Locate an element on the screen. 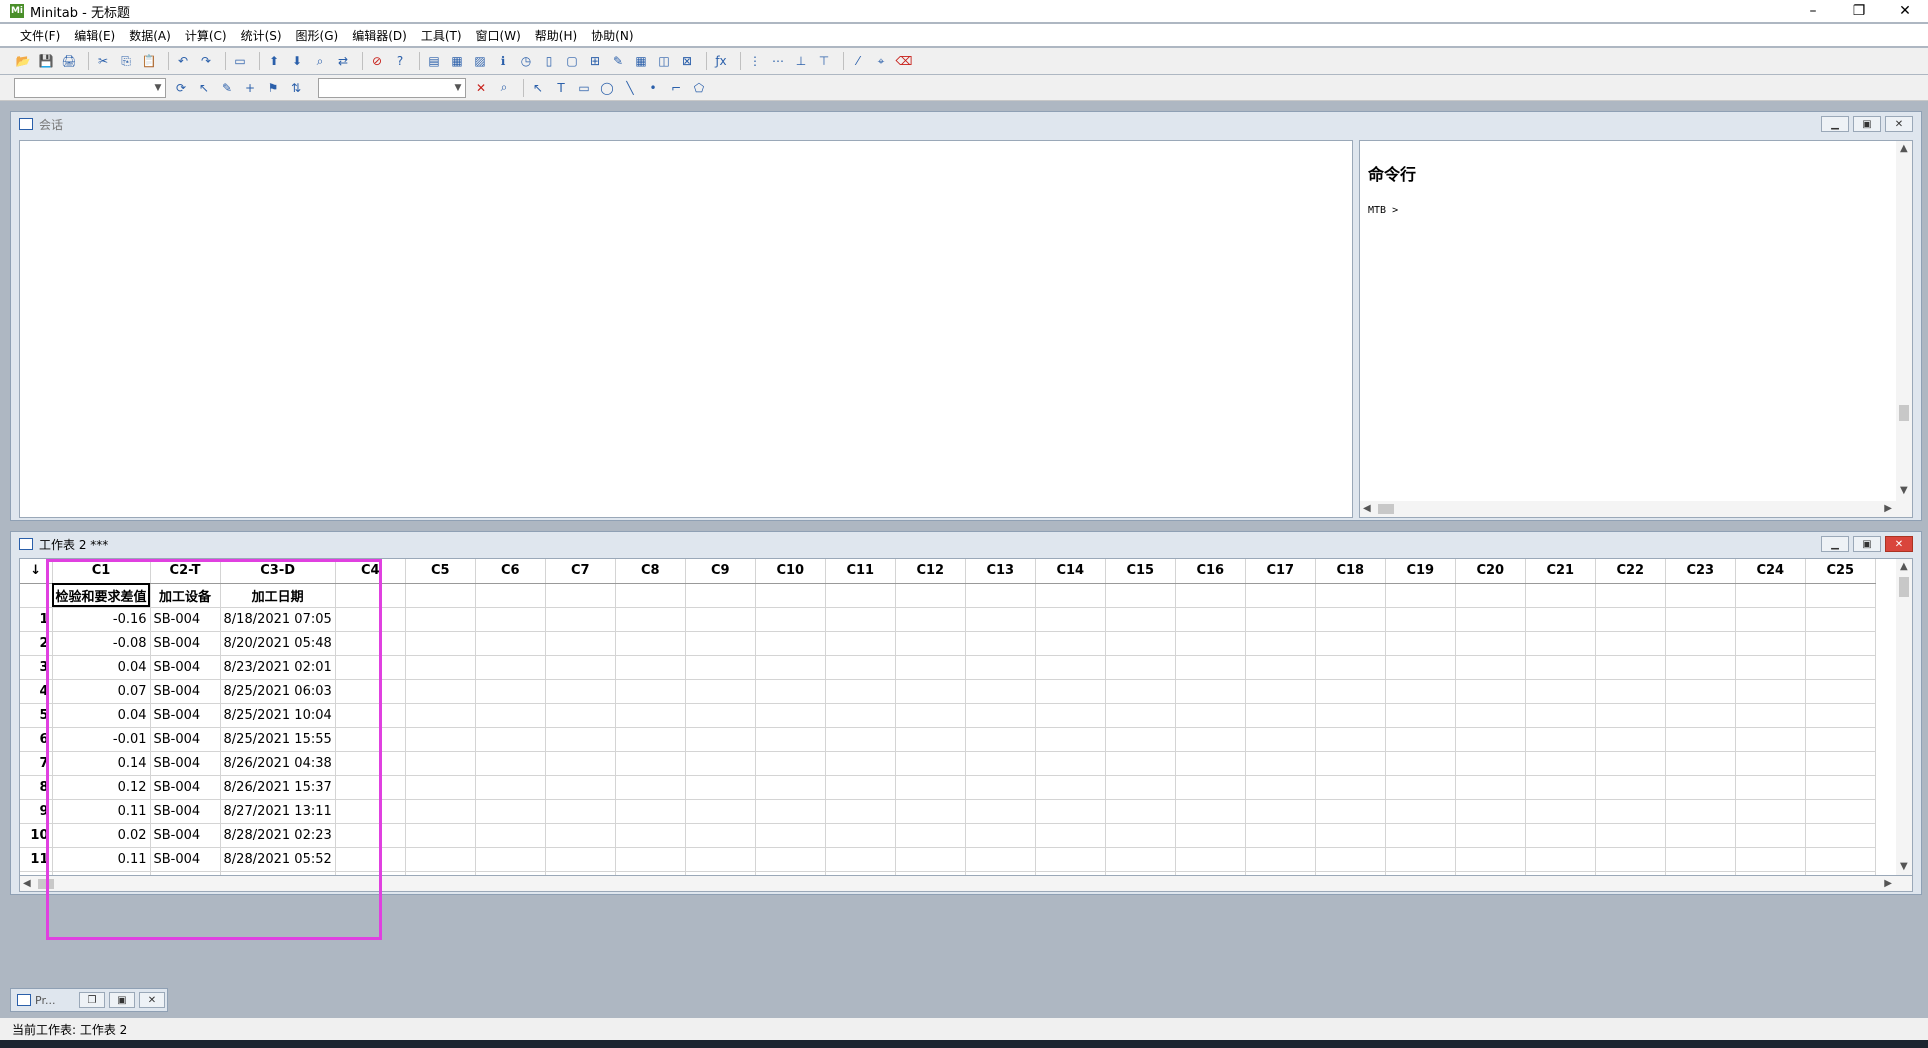 Image resolution: width=1928 pixels, height=1048 pixels. data-cell: 8/25/2021 15:55 is located at coordinates (278, 739).